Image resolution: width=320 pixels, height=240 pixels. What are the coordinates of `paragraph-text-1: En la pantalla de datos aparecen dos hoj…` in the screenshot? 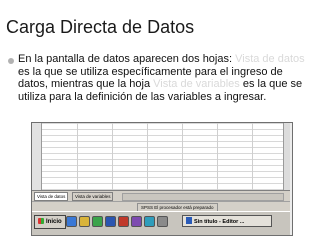 It's located at (127, 59).